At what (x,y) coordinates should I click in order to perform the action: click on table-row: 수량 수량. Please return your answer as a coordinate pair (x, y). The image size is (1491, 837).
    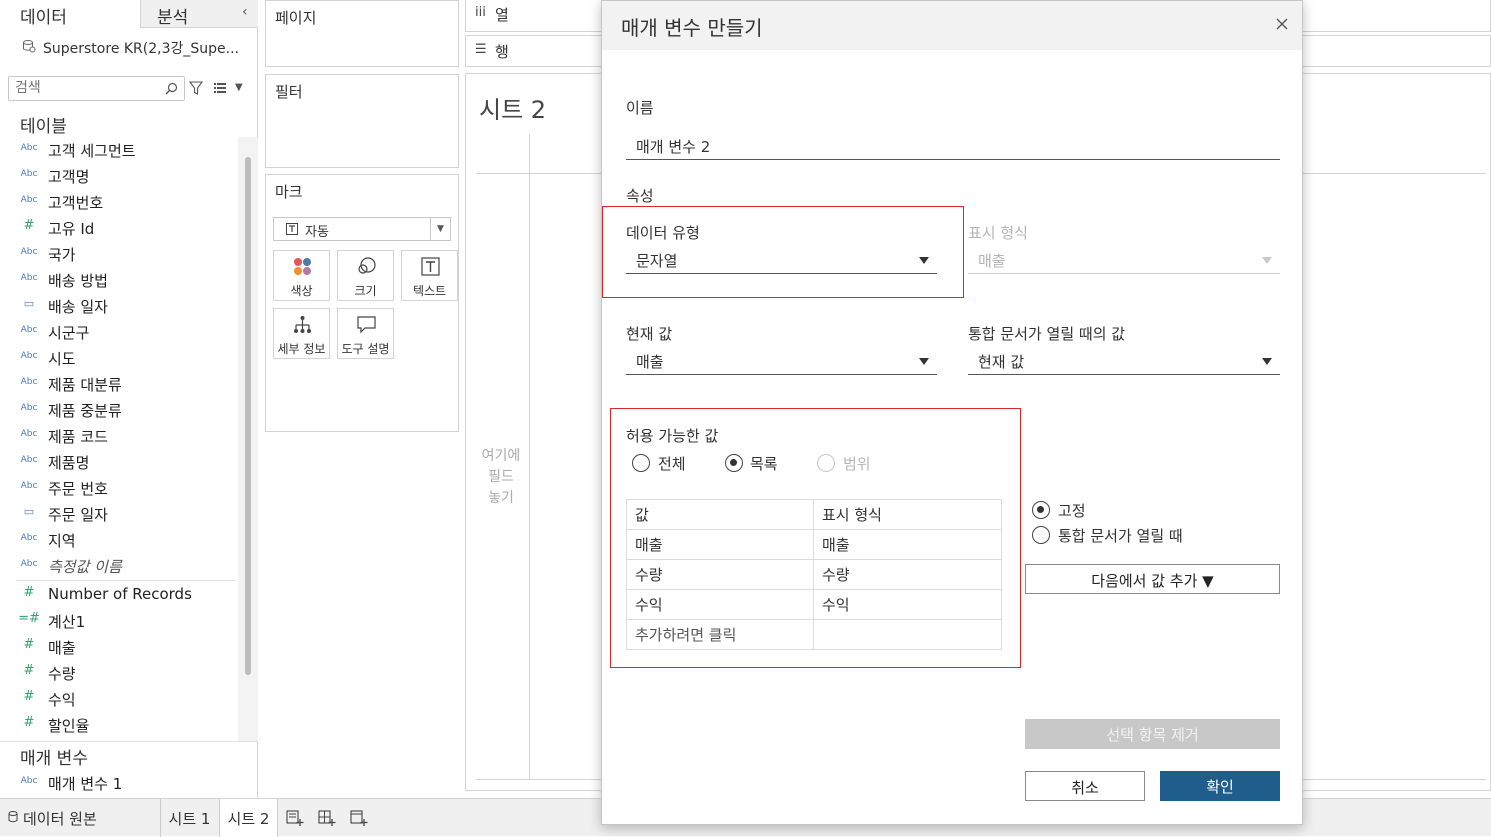
    Looking at the image, I should click on (814, 574).